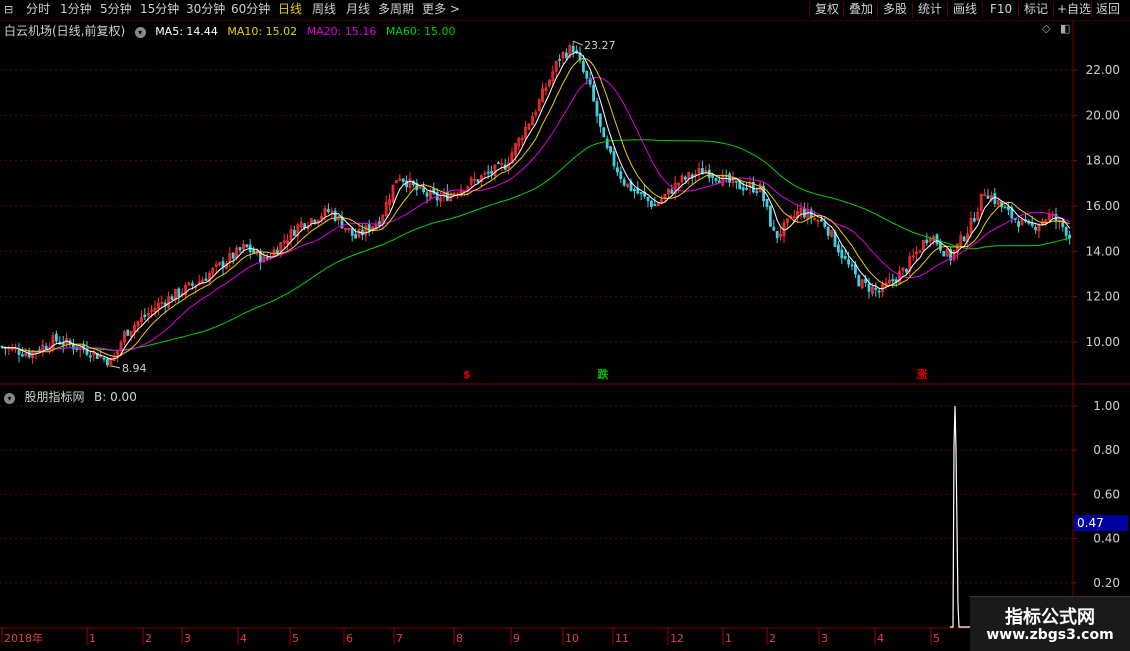 The width and height of the screenshot is (1130, 651). I want to click on x-tick-label: 6, so click(349, 638).